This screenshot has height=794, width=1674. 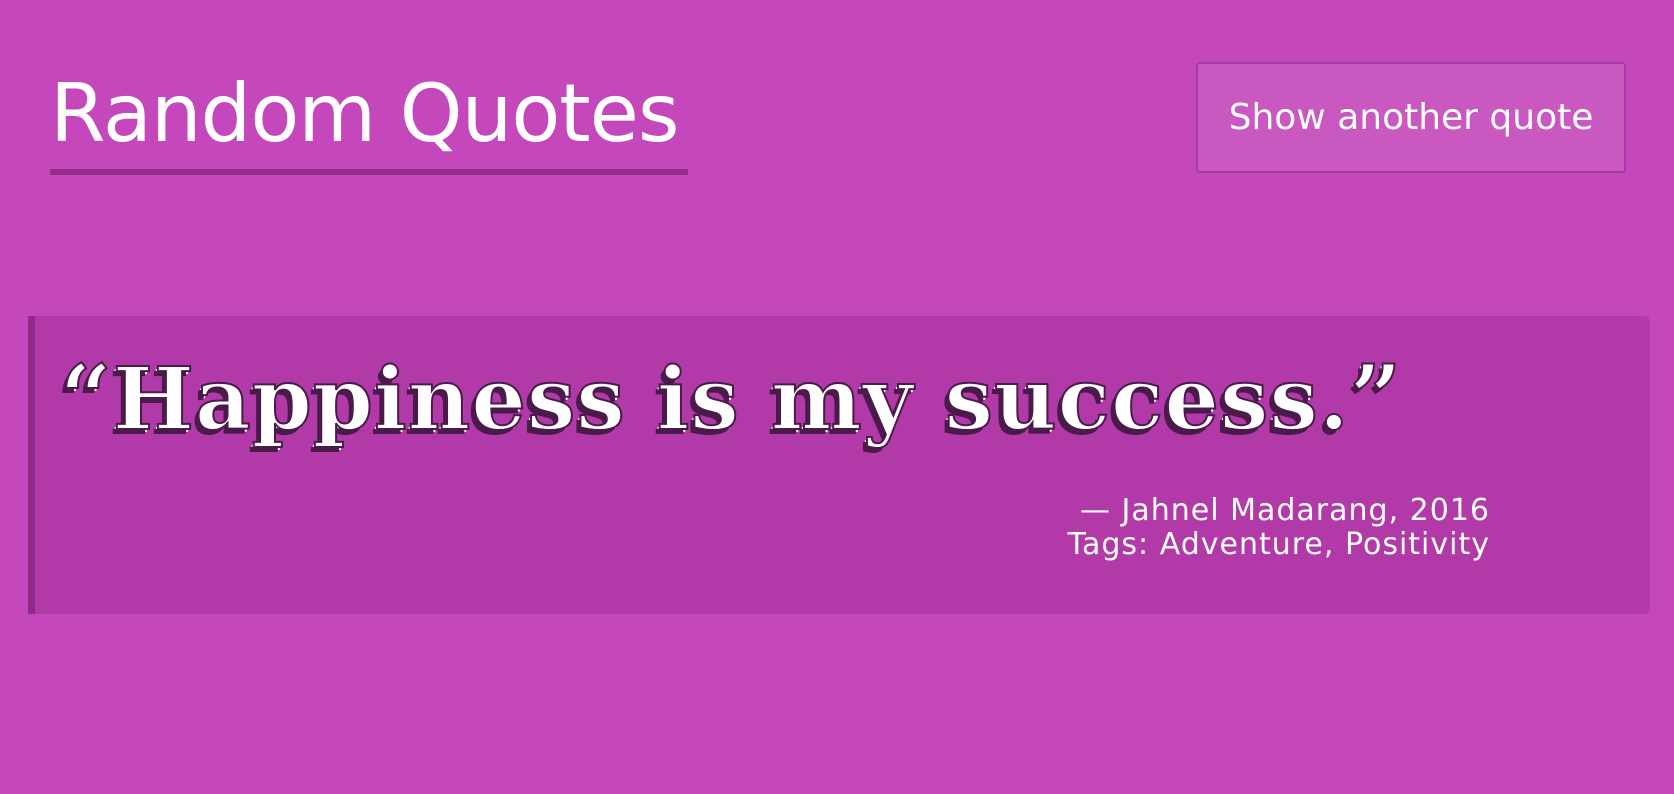 What do you see at coordinates (369, 172) in the screenshot?
I see `title-underline` at bounding box center [369, 172].